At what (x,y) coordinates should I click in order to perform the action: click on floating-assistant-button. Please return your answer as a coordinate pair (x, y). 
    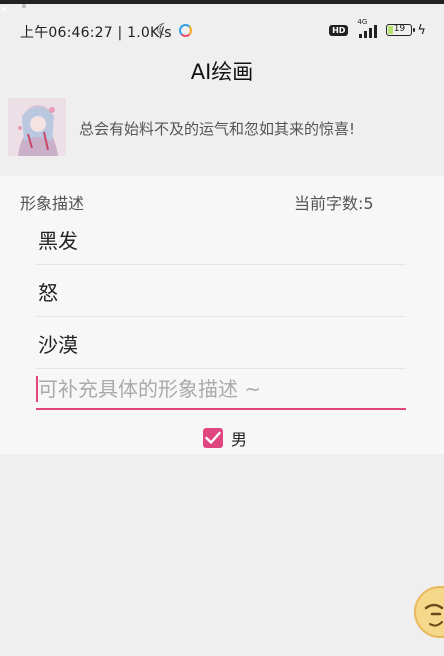
    Looking at the image, I should click on (429, 612).